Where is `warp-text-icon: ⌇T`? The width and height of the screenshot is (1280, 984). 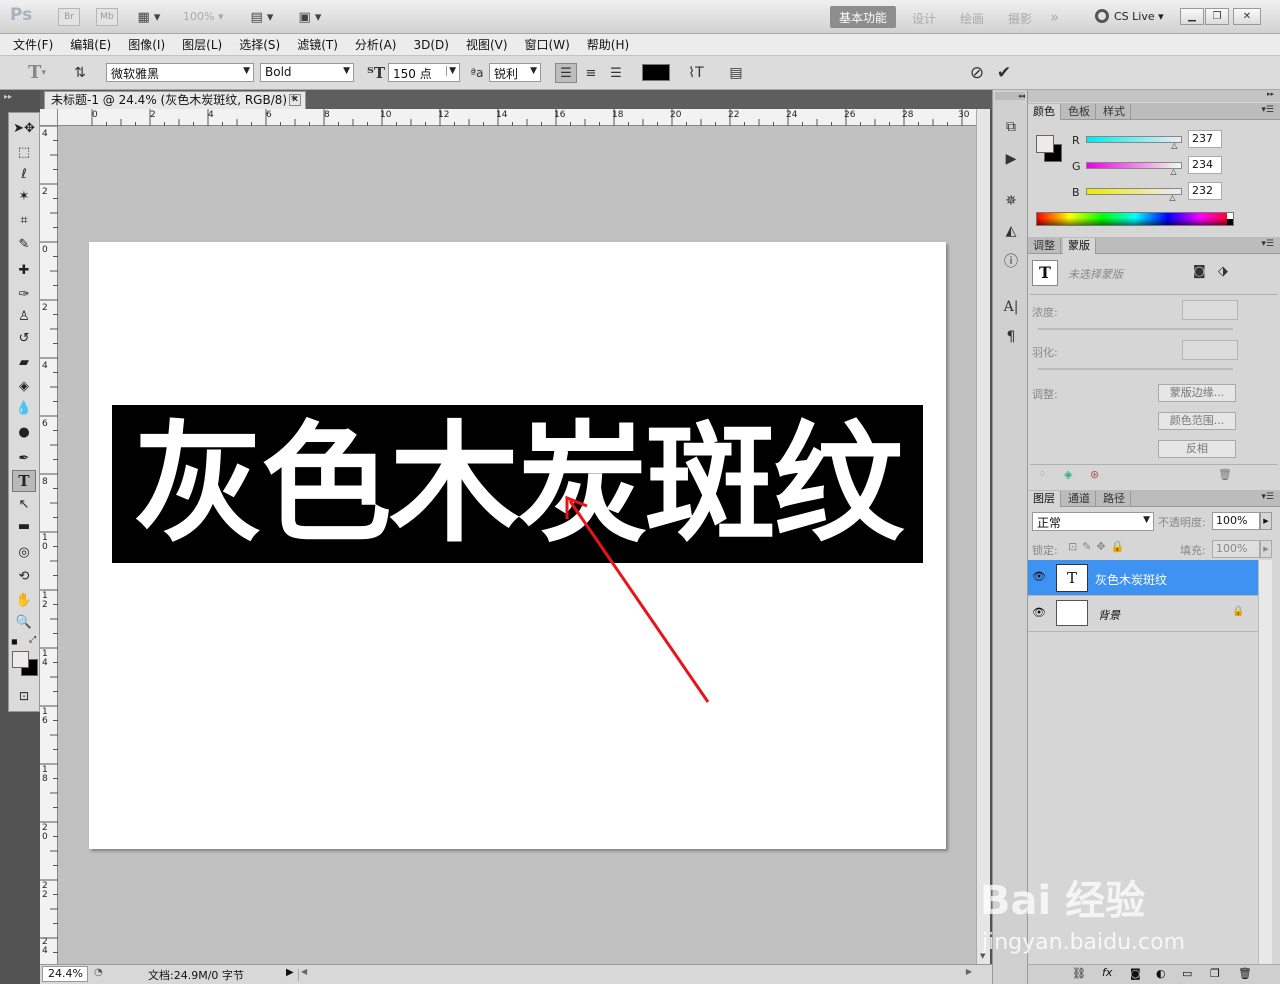 warp-text-icon: ⌇T is located at coordinates (696, 72).